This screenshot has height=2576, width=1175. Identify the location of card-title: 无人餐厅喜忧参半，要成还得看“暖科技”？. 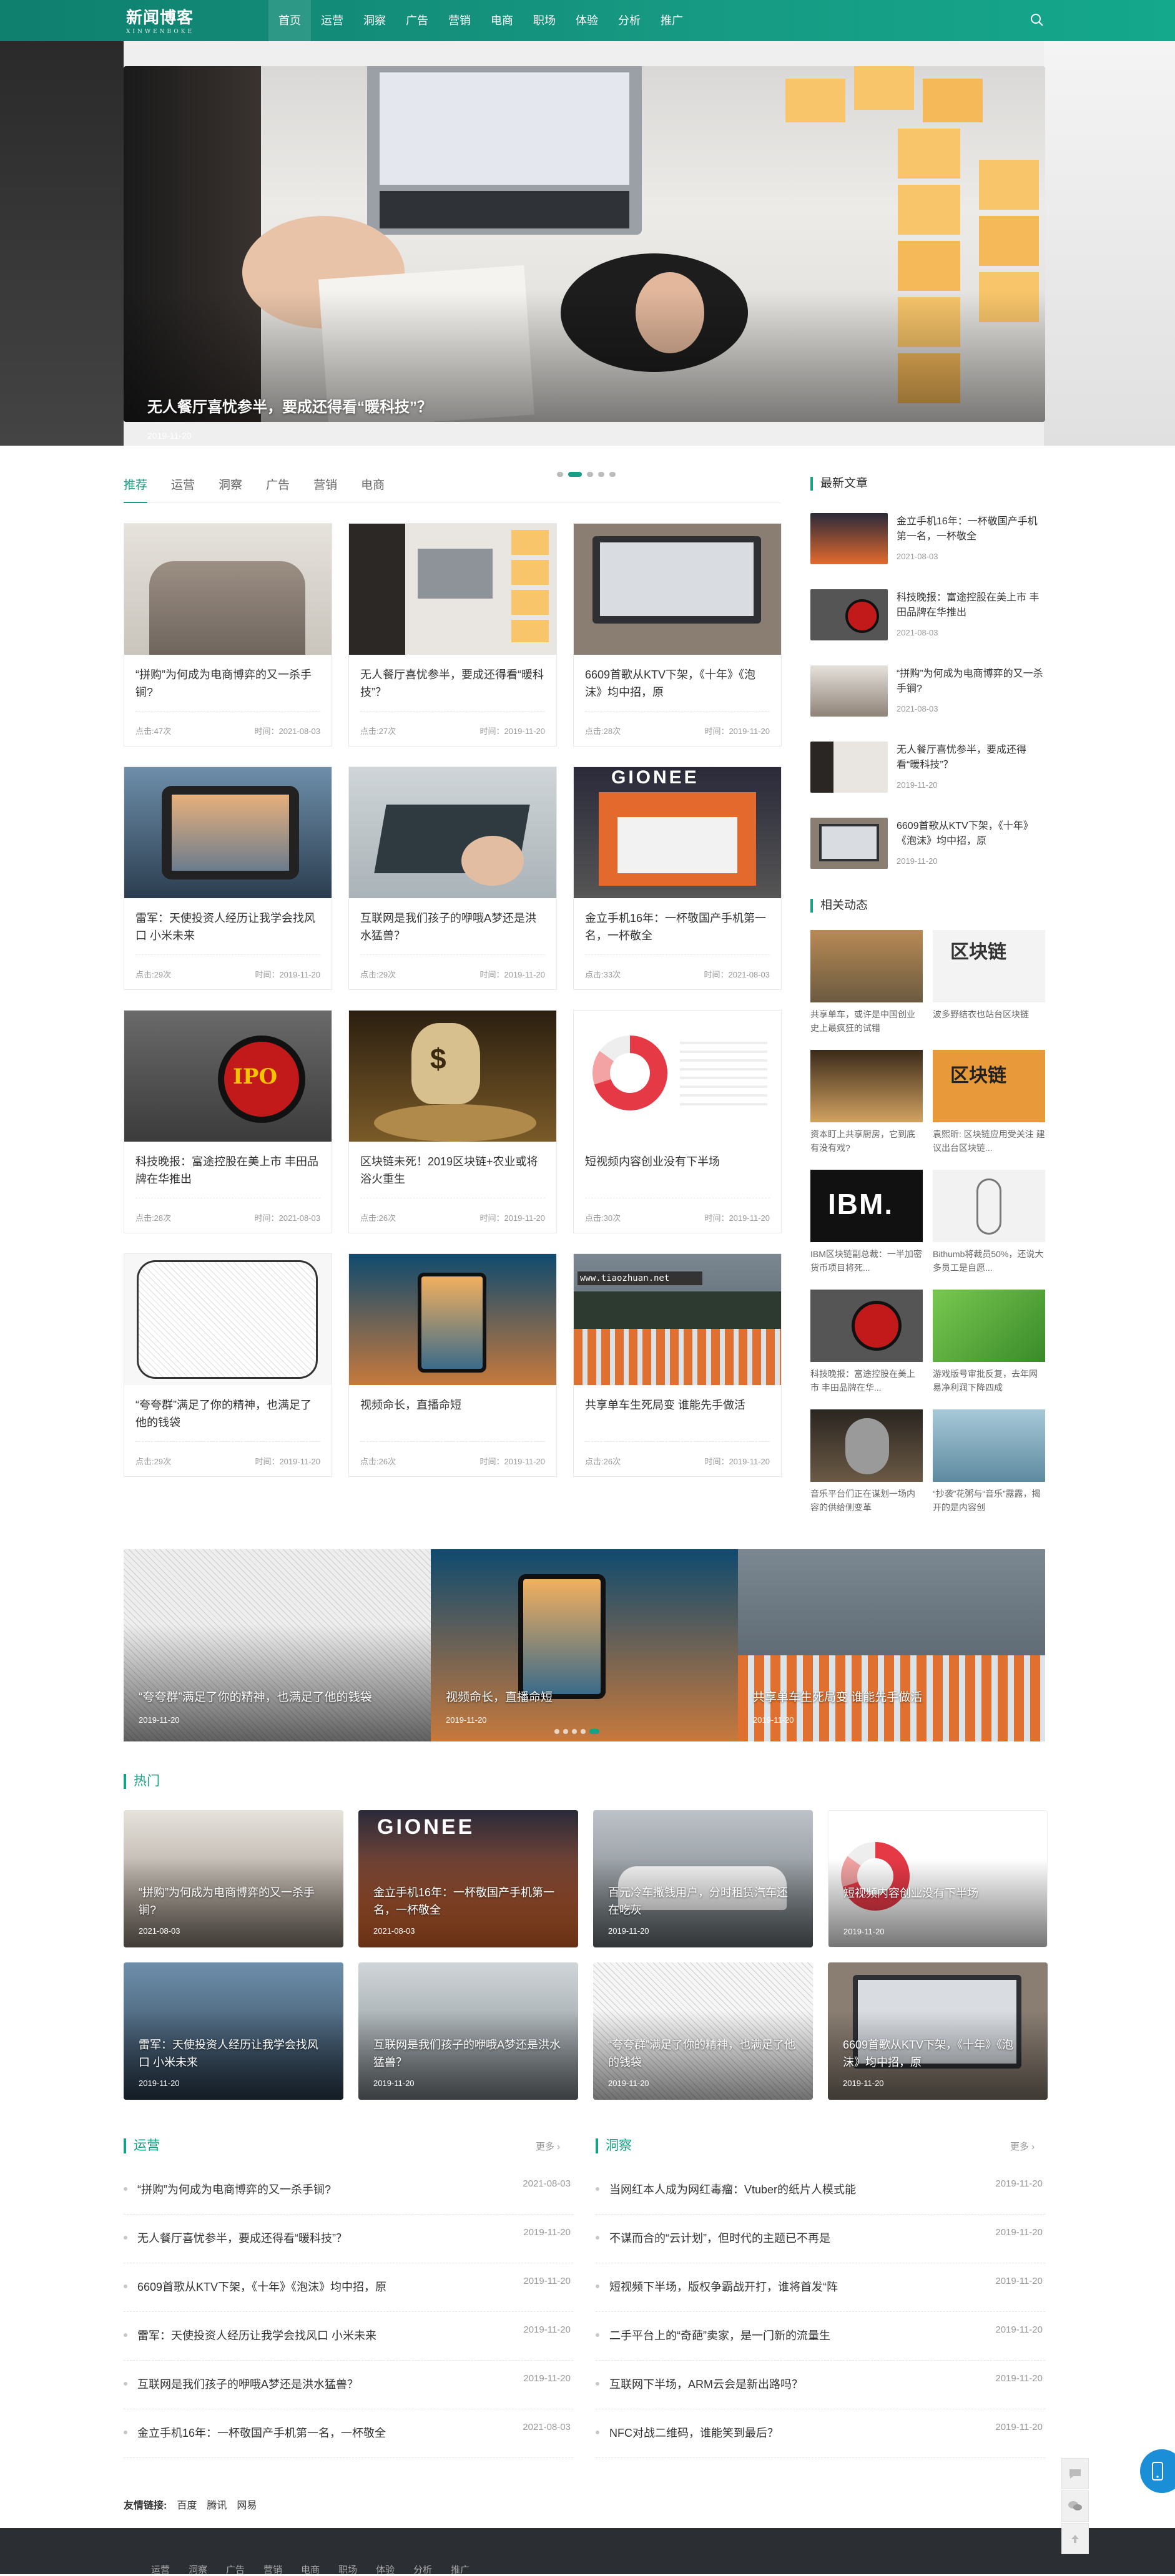
(452, 683).